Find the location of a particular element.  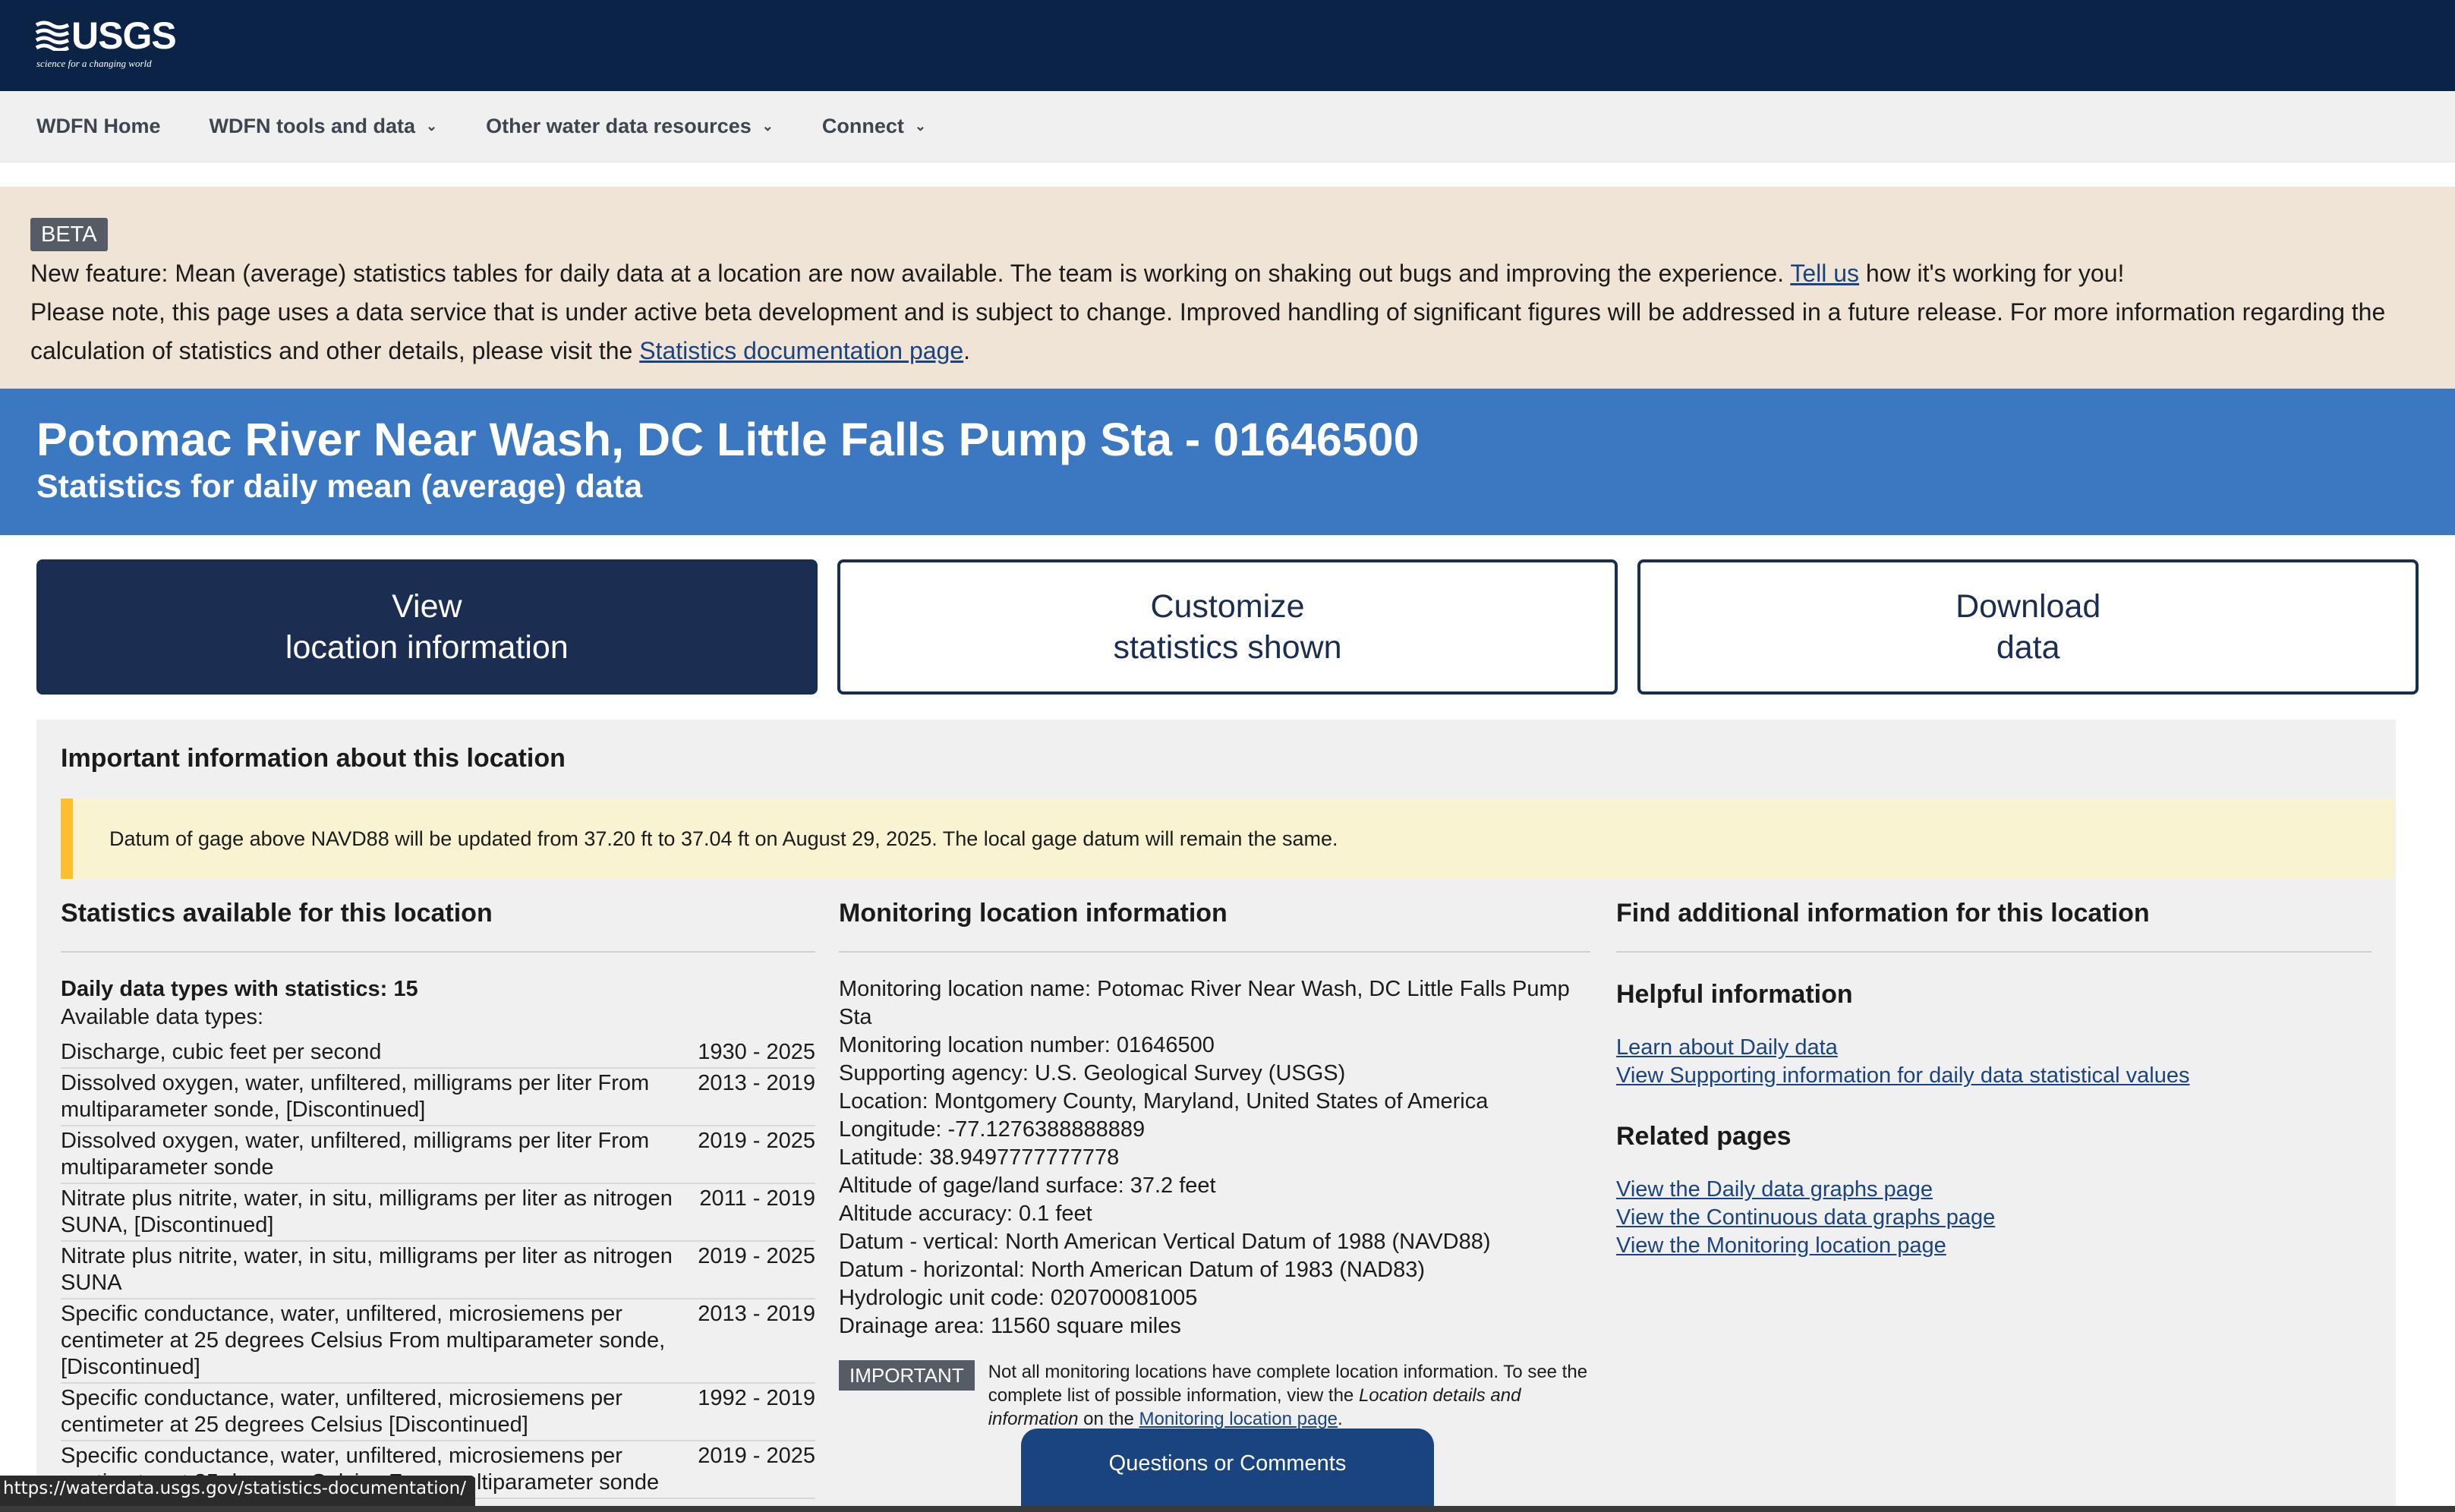

logo-text: USGS is located at coordinates (124, 35).